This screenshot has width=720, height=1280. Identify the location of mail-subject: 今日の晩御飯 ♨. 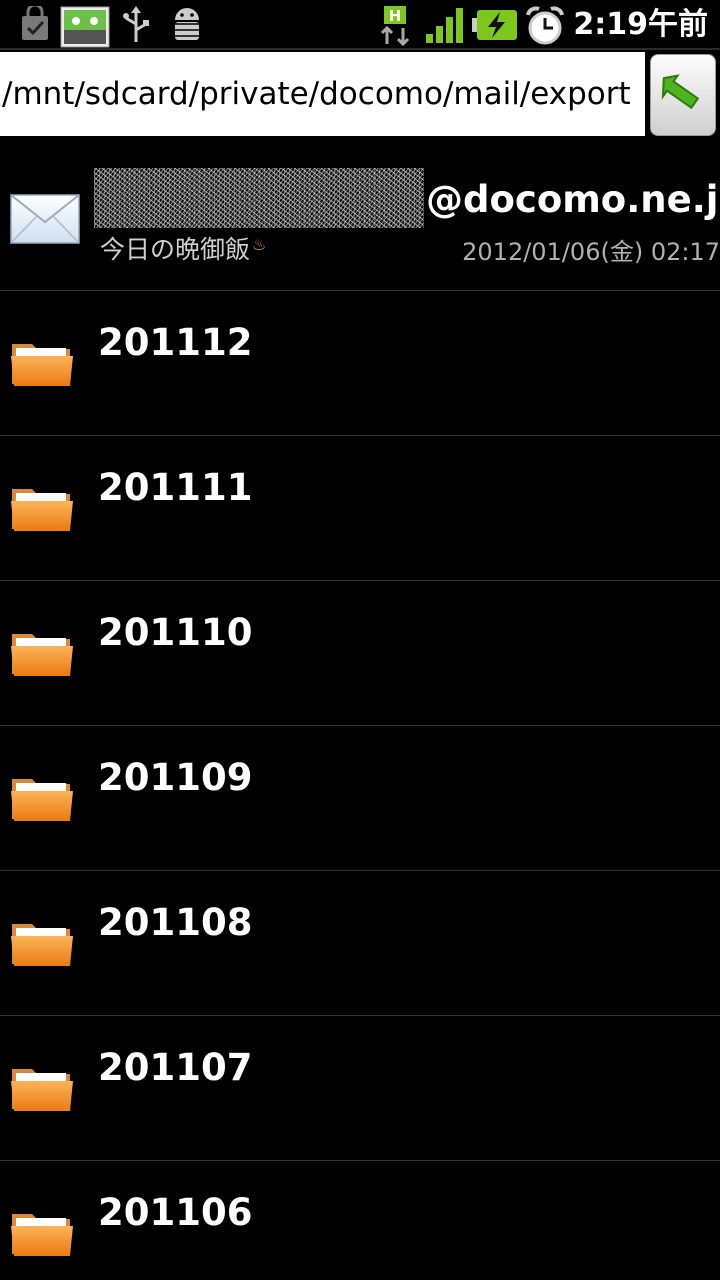
(183, 248).